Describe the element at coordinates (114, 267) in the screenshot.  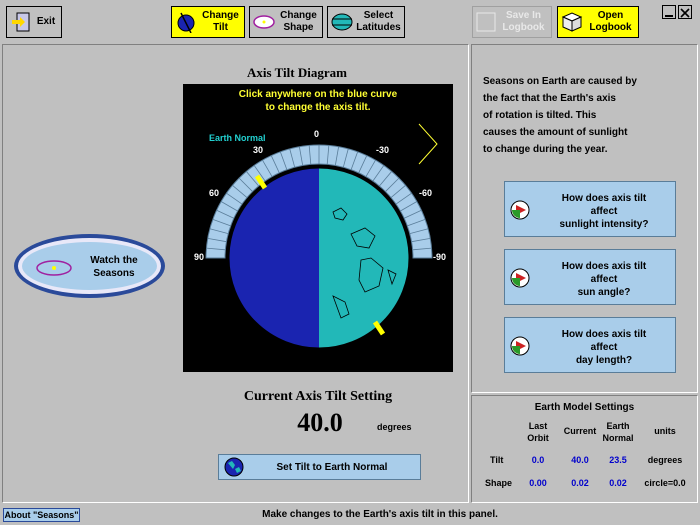
I see `watch-seasons-label: Watch the Seasons` at that location.